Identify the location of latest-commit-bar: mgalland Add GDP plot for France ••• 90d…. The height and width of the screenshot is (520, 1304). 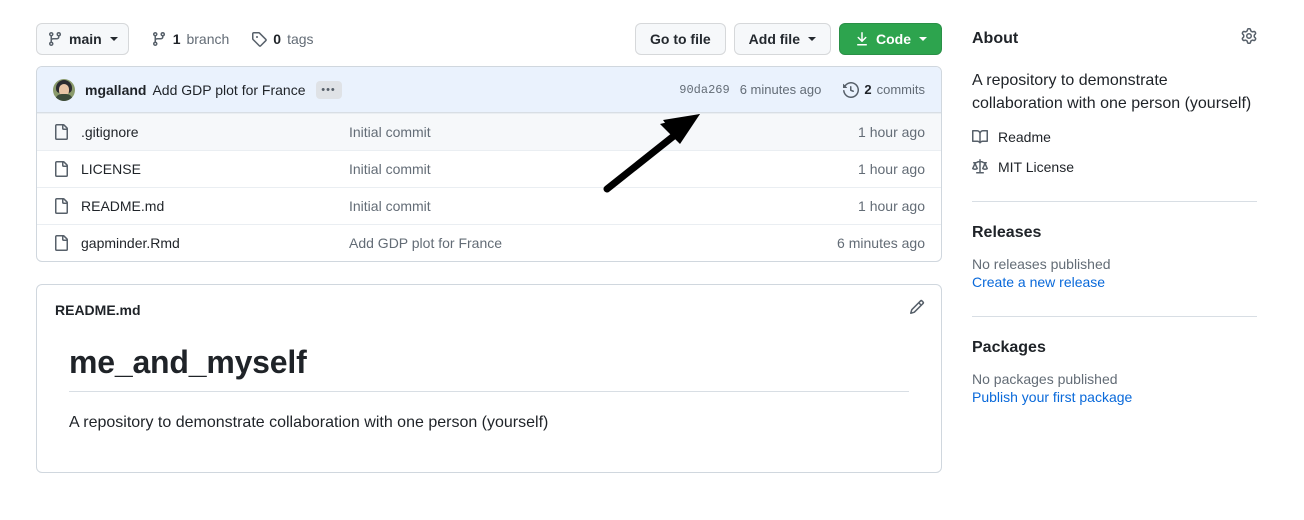
(489, 90).